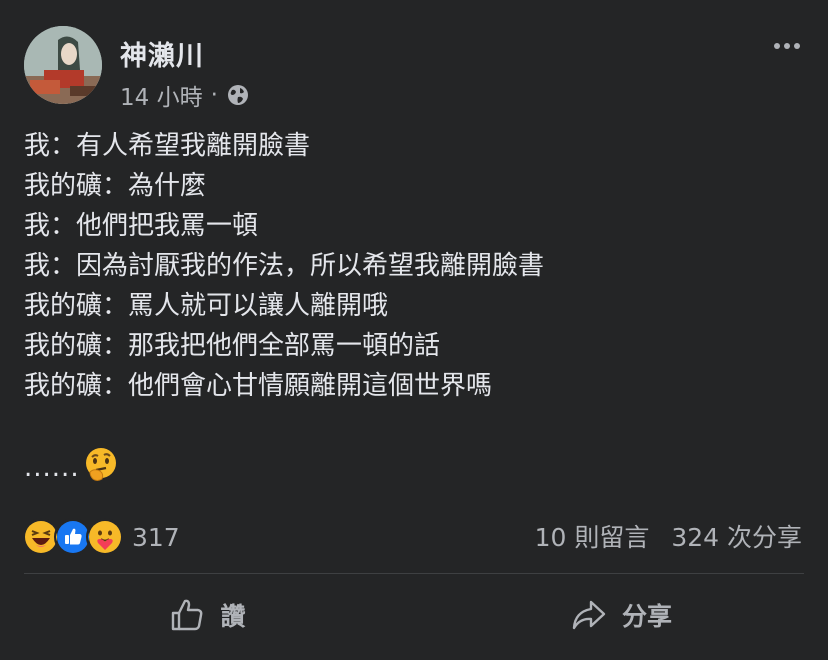 The image size is (828, 660). I want to click on more-options-button, so click(787, 46).